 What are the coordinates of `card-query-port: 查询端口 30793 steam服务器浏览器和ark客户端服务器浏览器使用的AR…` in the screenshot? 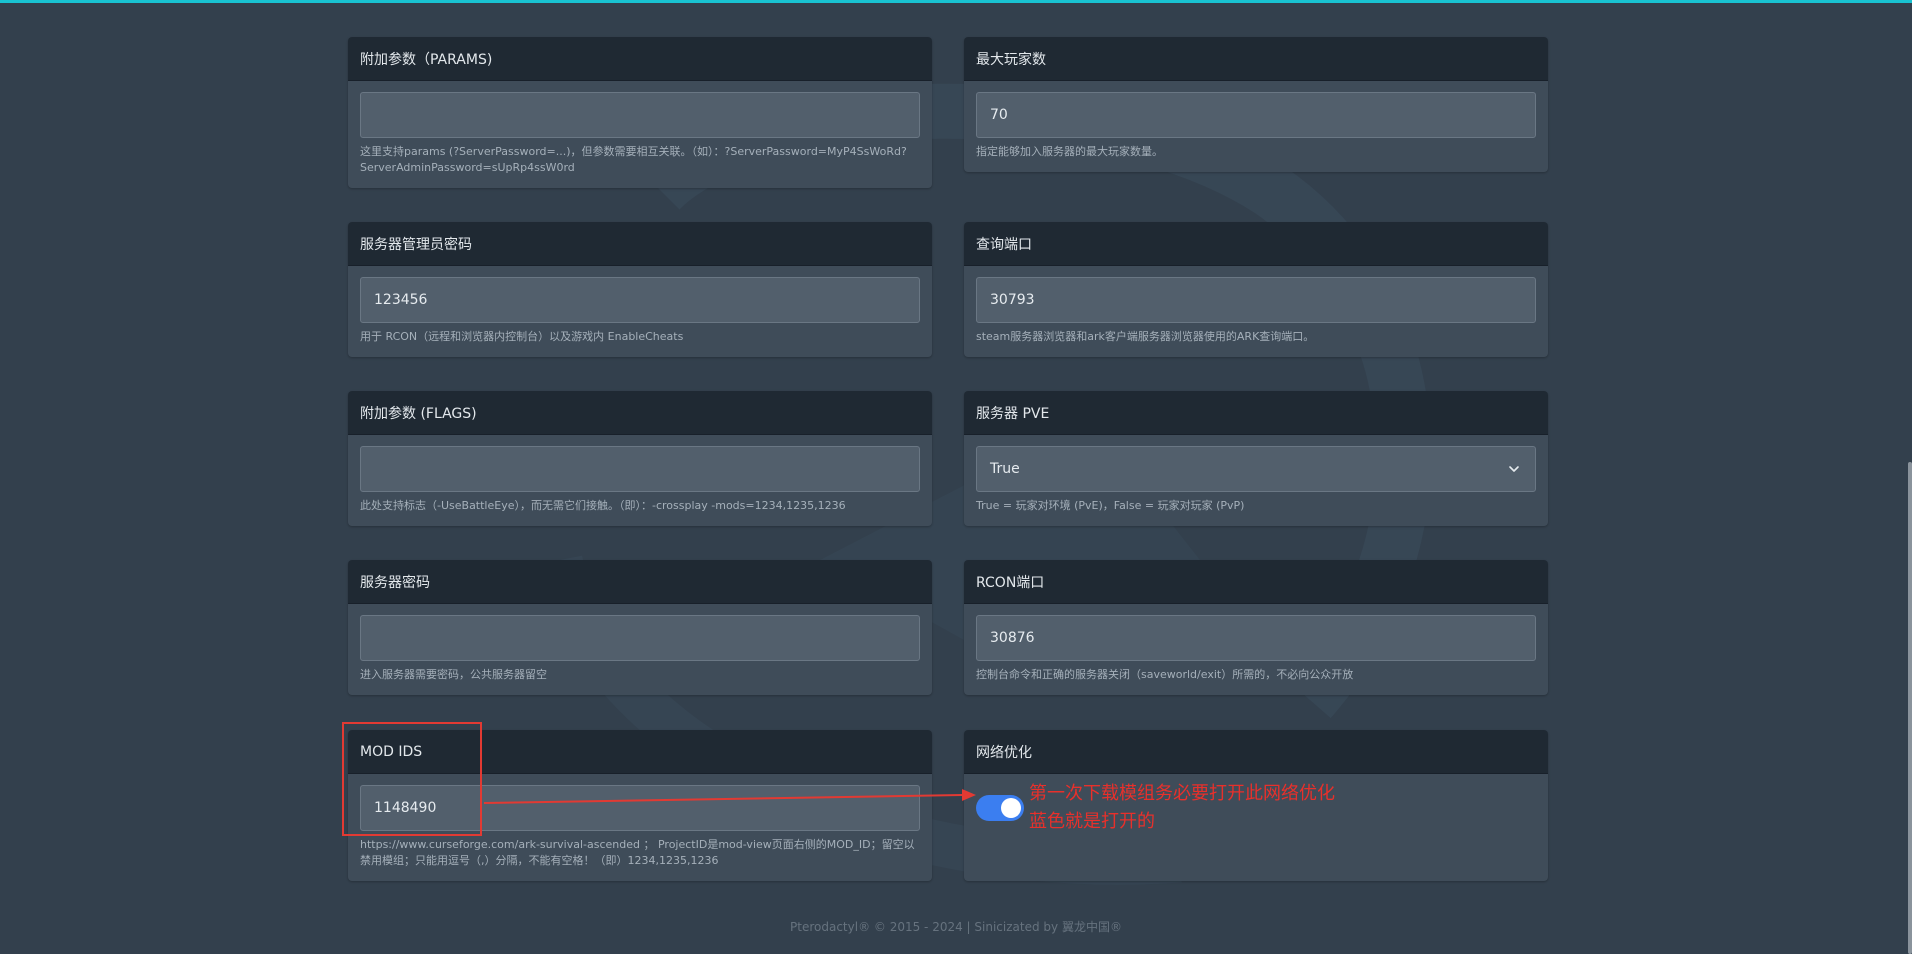 It's located at (1256, 289).